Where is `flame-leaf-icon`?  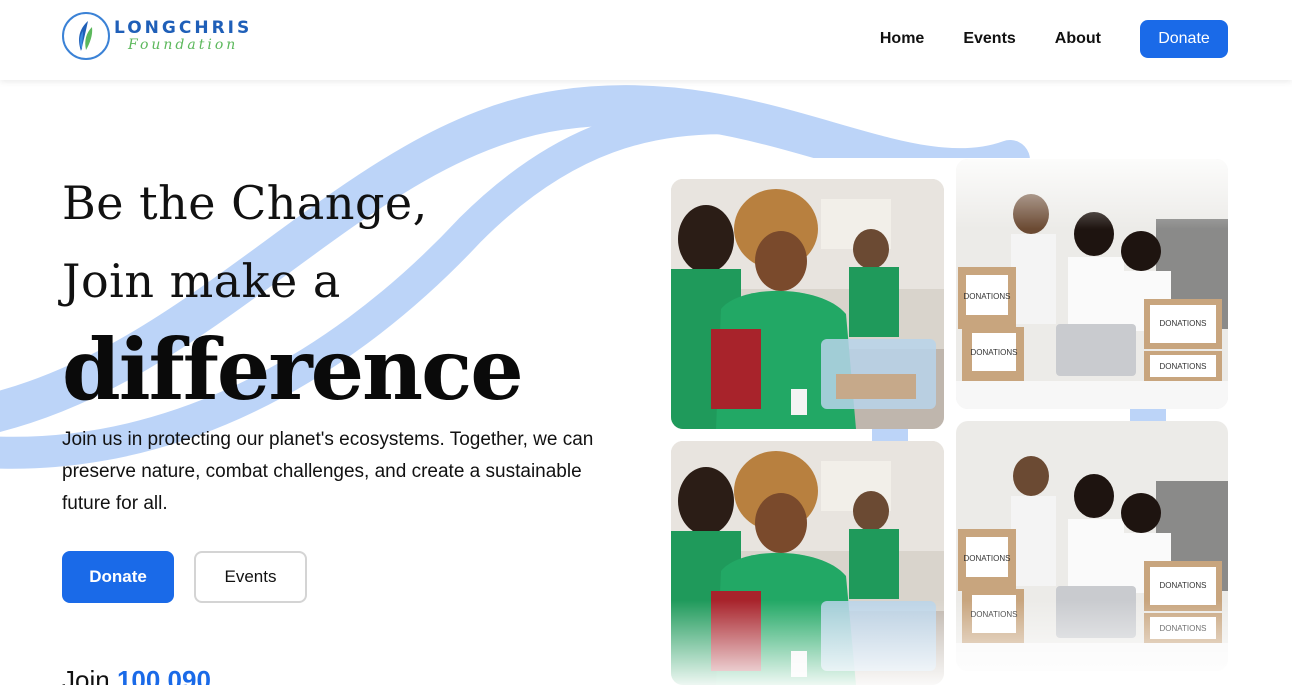 flame-leaf-icon is located at coordinates (86, 36).